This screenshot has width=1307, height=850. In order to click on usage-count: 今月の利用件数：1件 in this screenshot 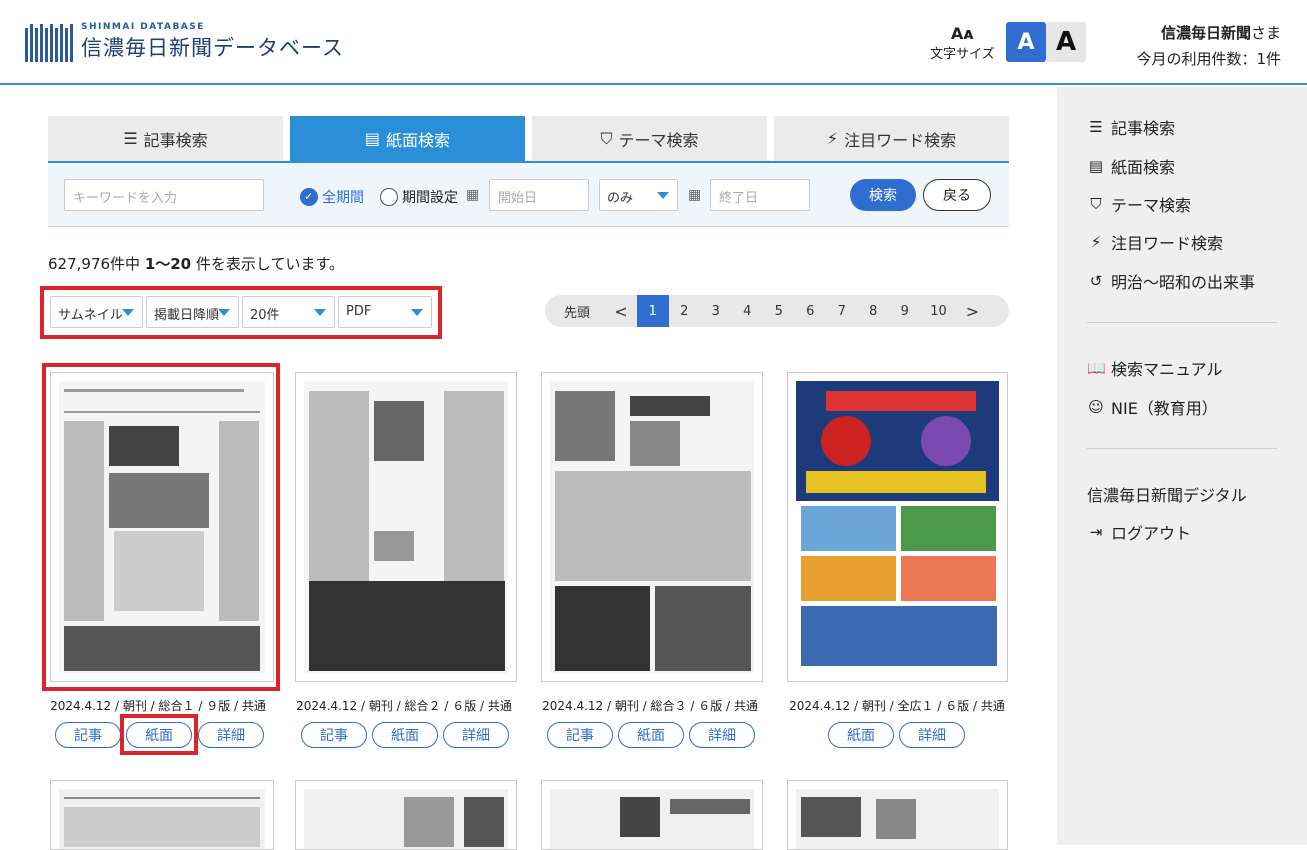, I will do `click(1208, 59)`.